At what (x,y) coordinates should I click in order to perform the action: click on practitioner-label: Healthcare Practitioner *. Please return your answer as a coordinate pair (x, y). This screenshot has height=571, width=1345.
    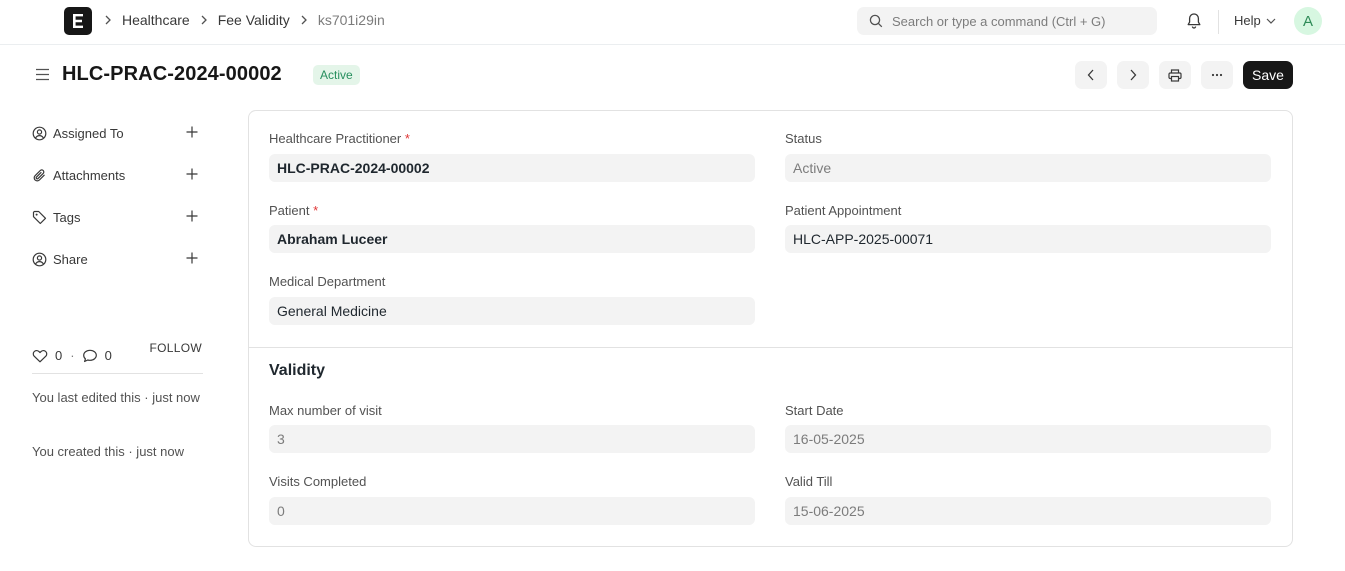
    Looking at the image, I should click on (339, 138).